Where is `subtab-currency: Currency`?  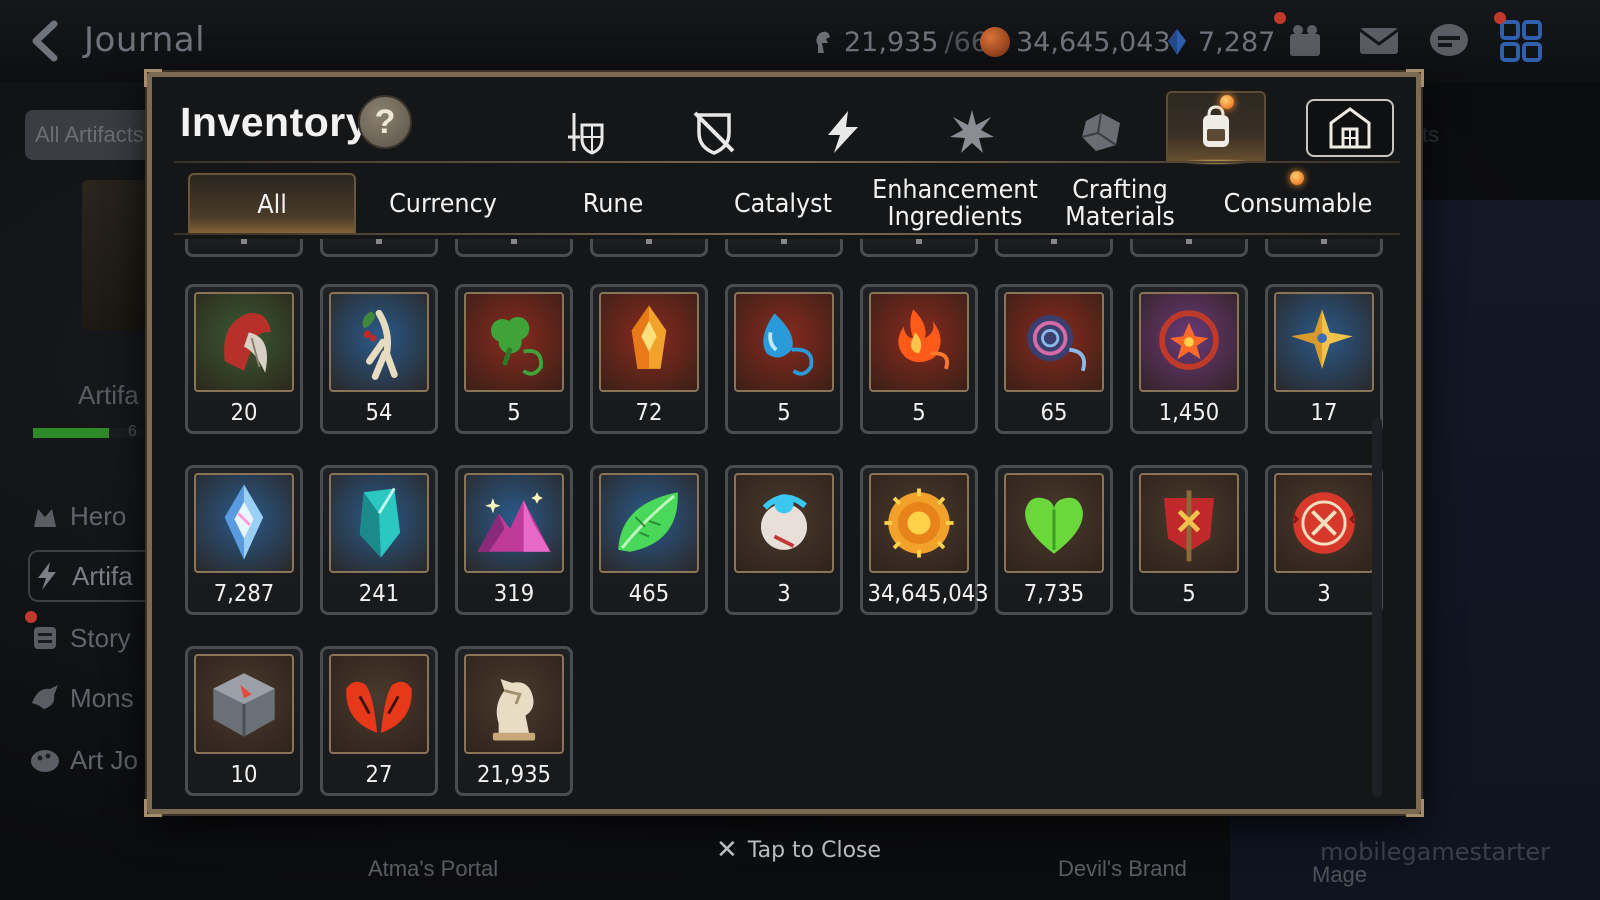 subtab-currency: Currency is located at coordinates (443, 204).